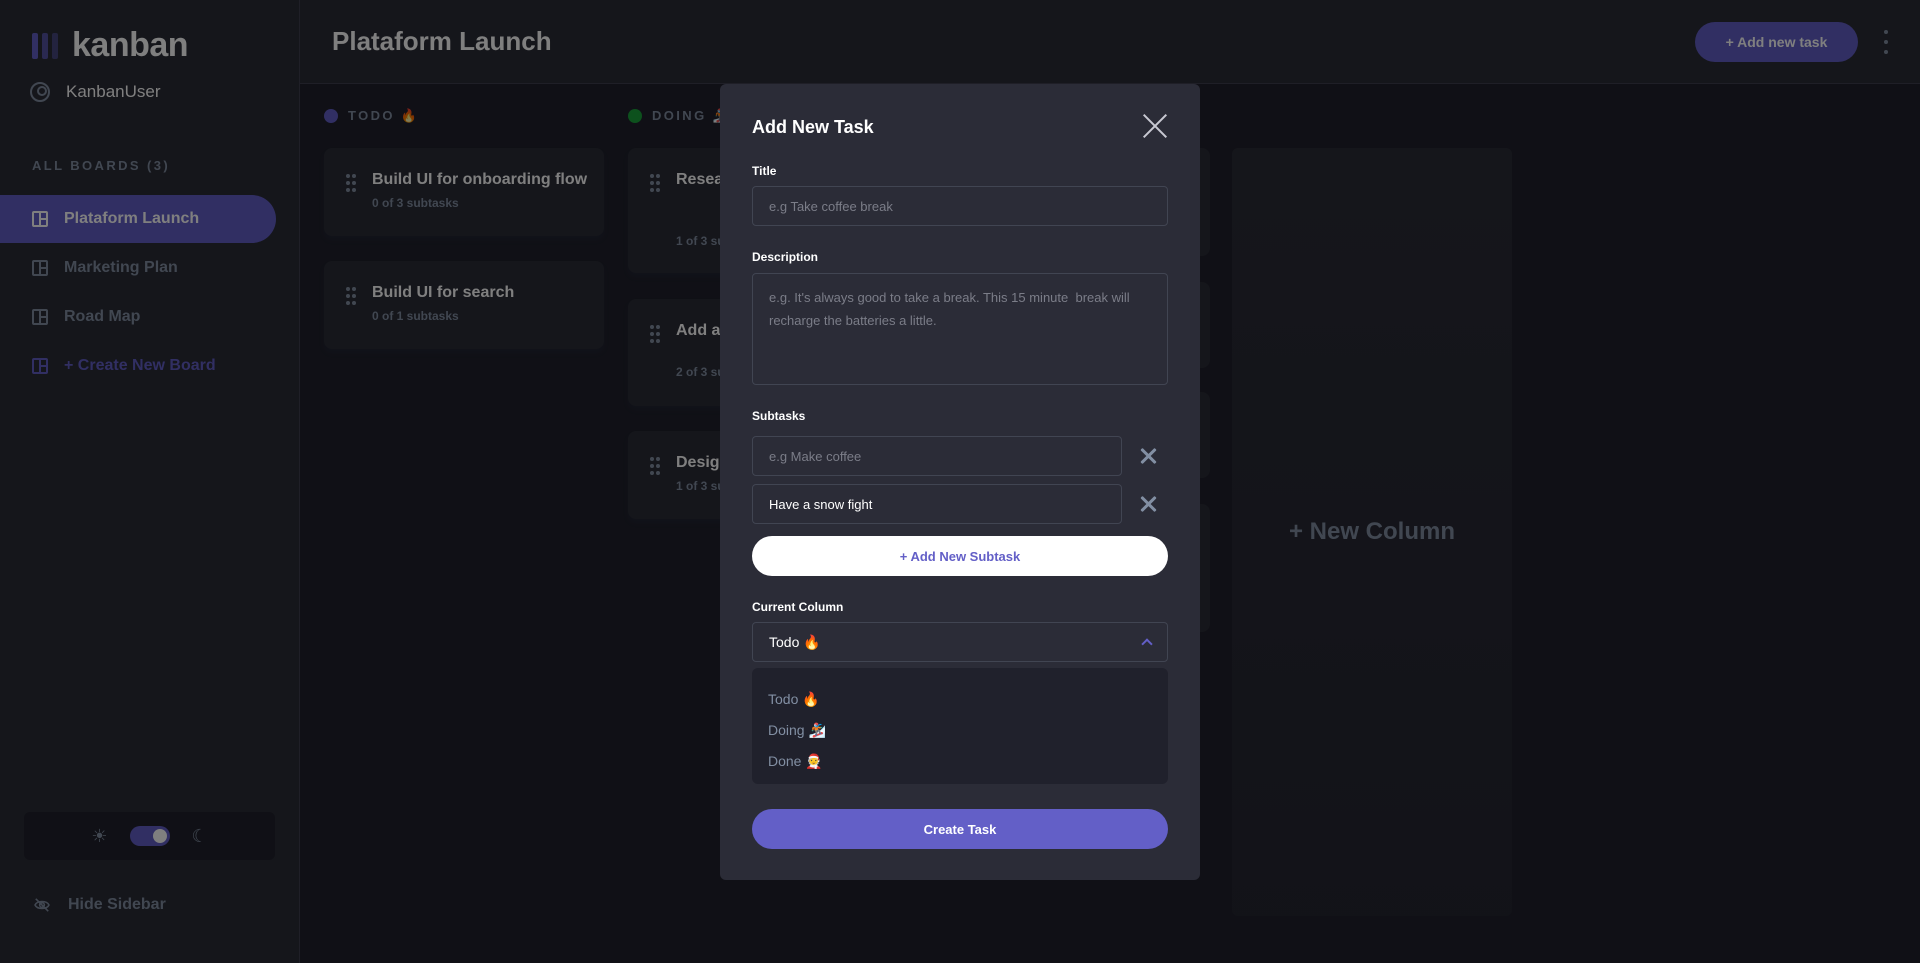 This screenshot has height=963, width=1920. I want to click on add-subtask-button: + Add New Subtask, so click(960, 556).